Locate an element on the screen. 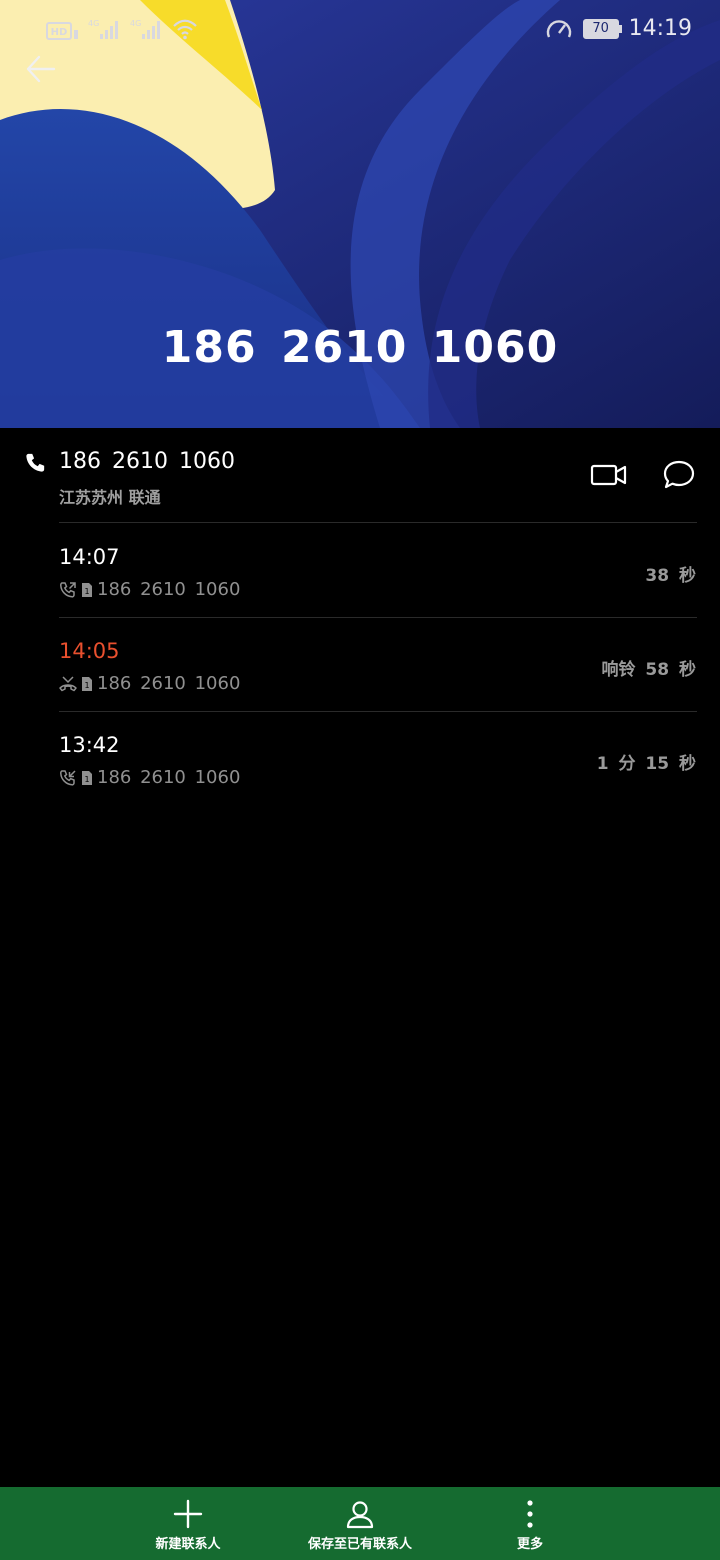  plus-icon is located at coordinates (188, 1514).